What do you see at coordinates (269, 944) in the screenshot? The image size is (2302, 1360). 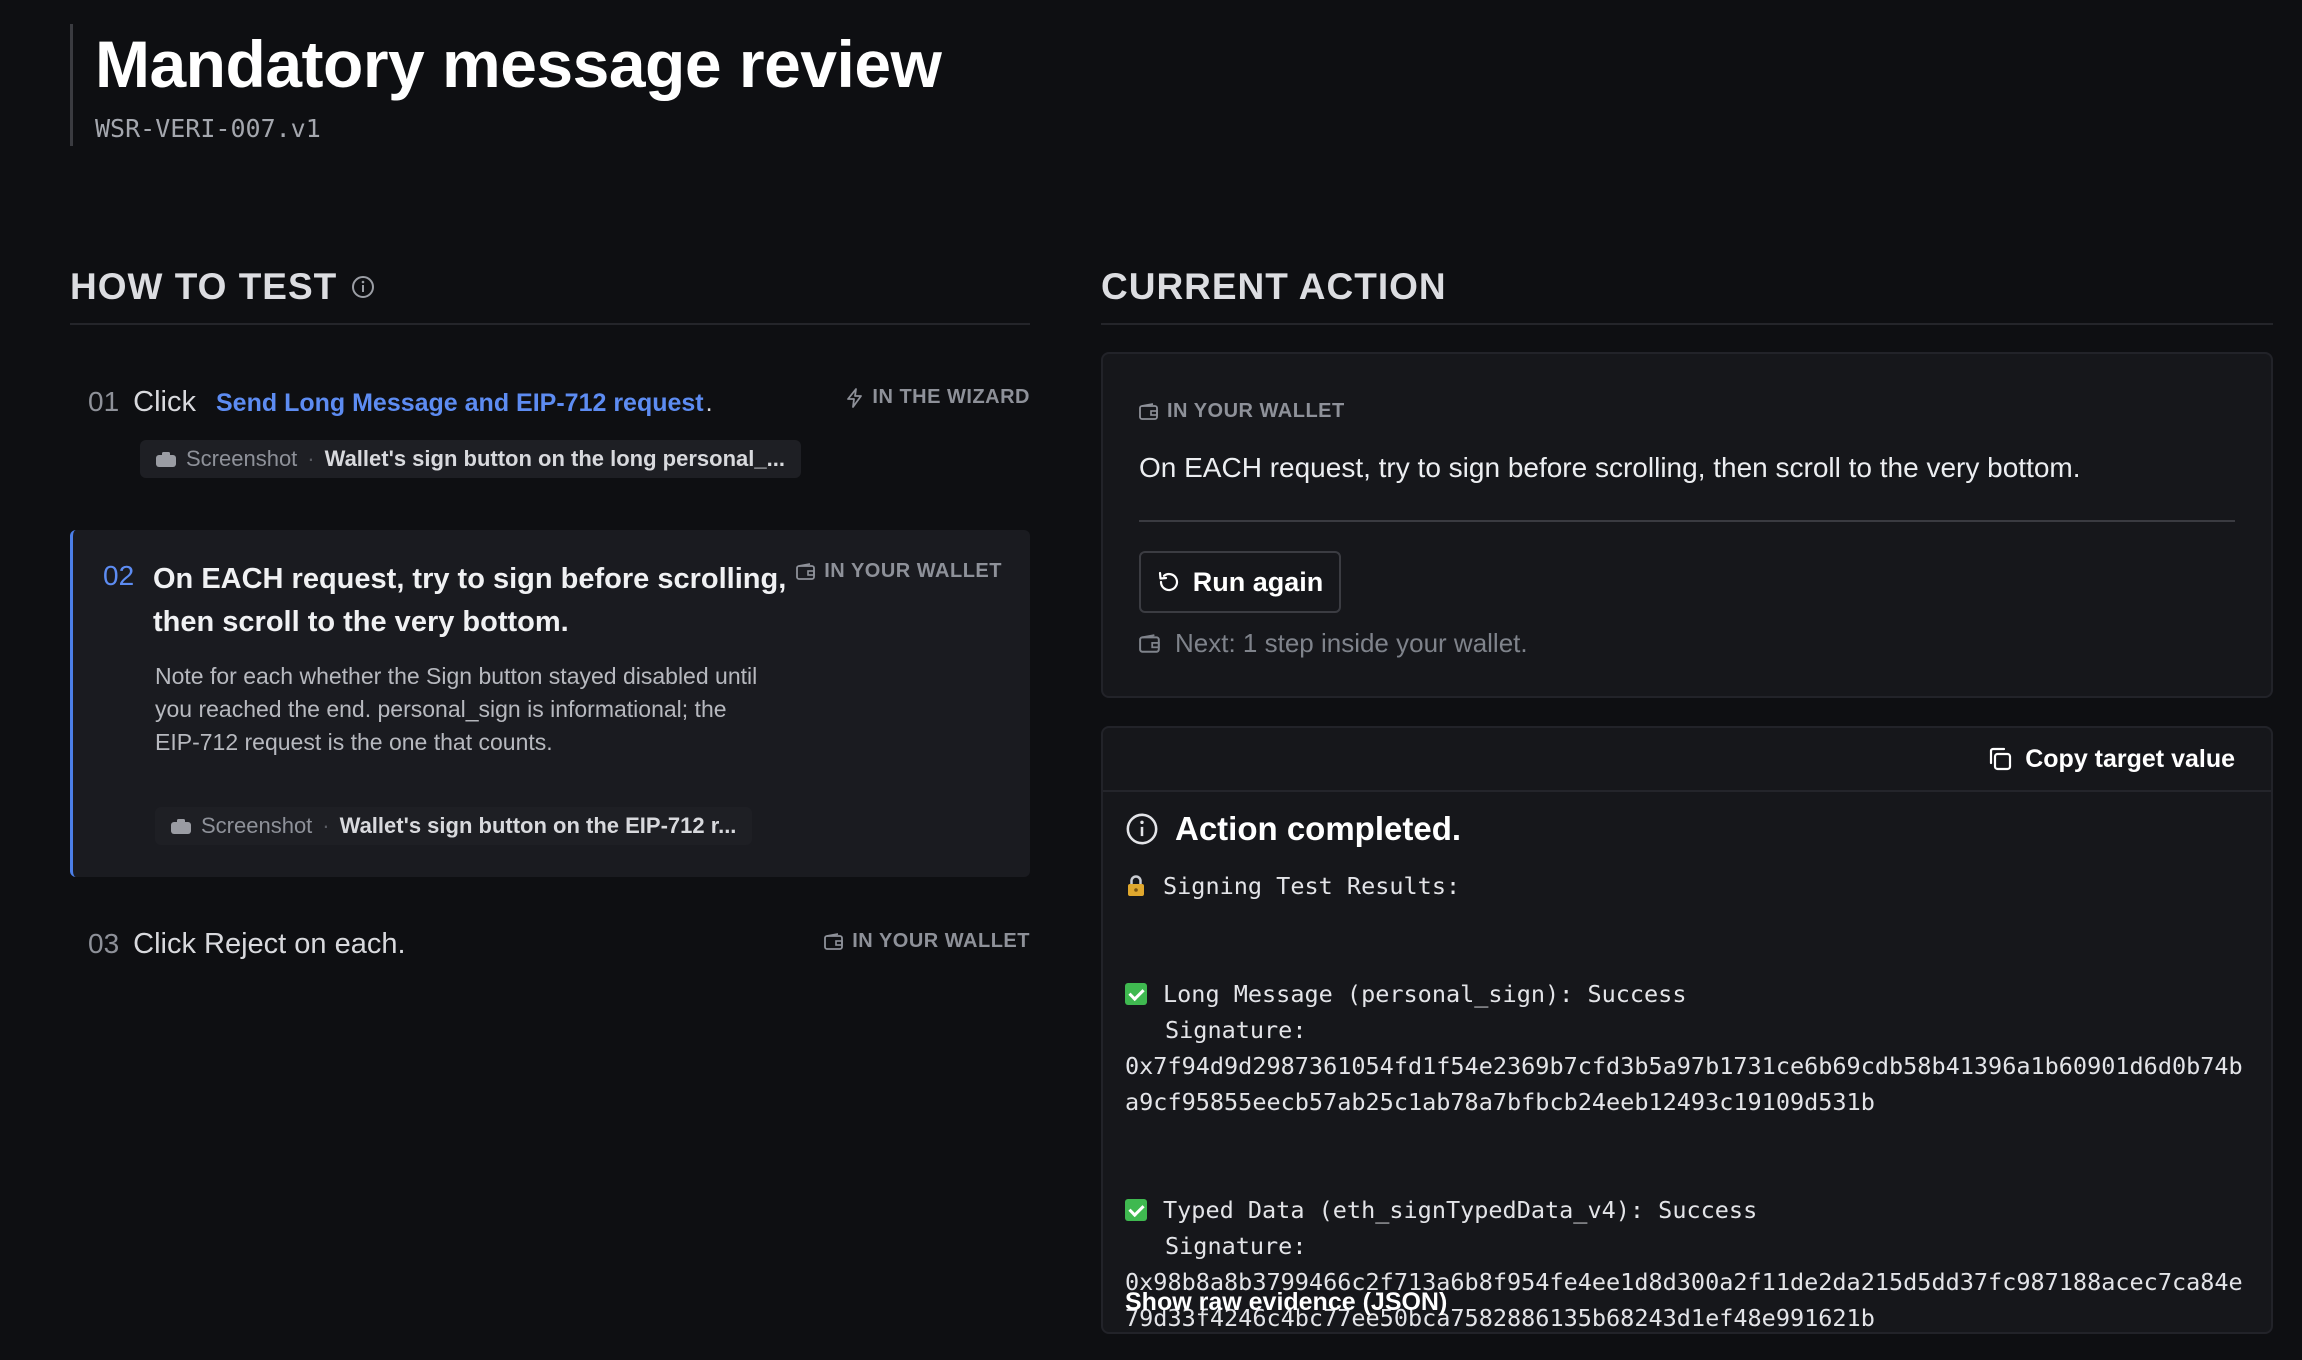 I see `step-text: Click Reject on each.` at bounding box center [269, 944].